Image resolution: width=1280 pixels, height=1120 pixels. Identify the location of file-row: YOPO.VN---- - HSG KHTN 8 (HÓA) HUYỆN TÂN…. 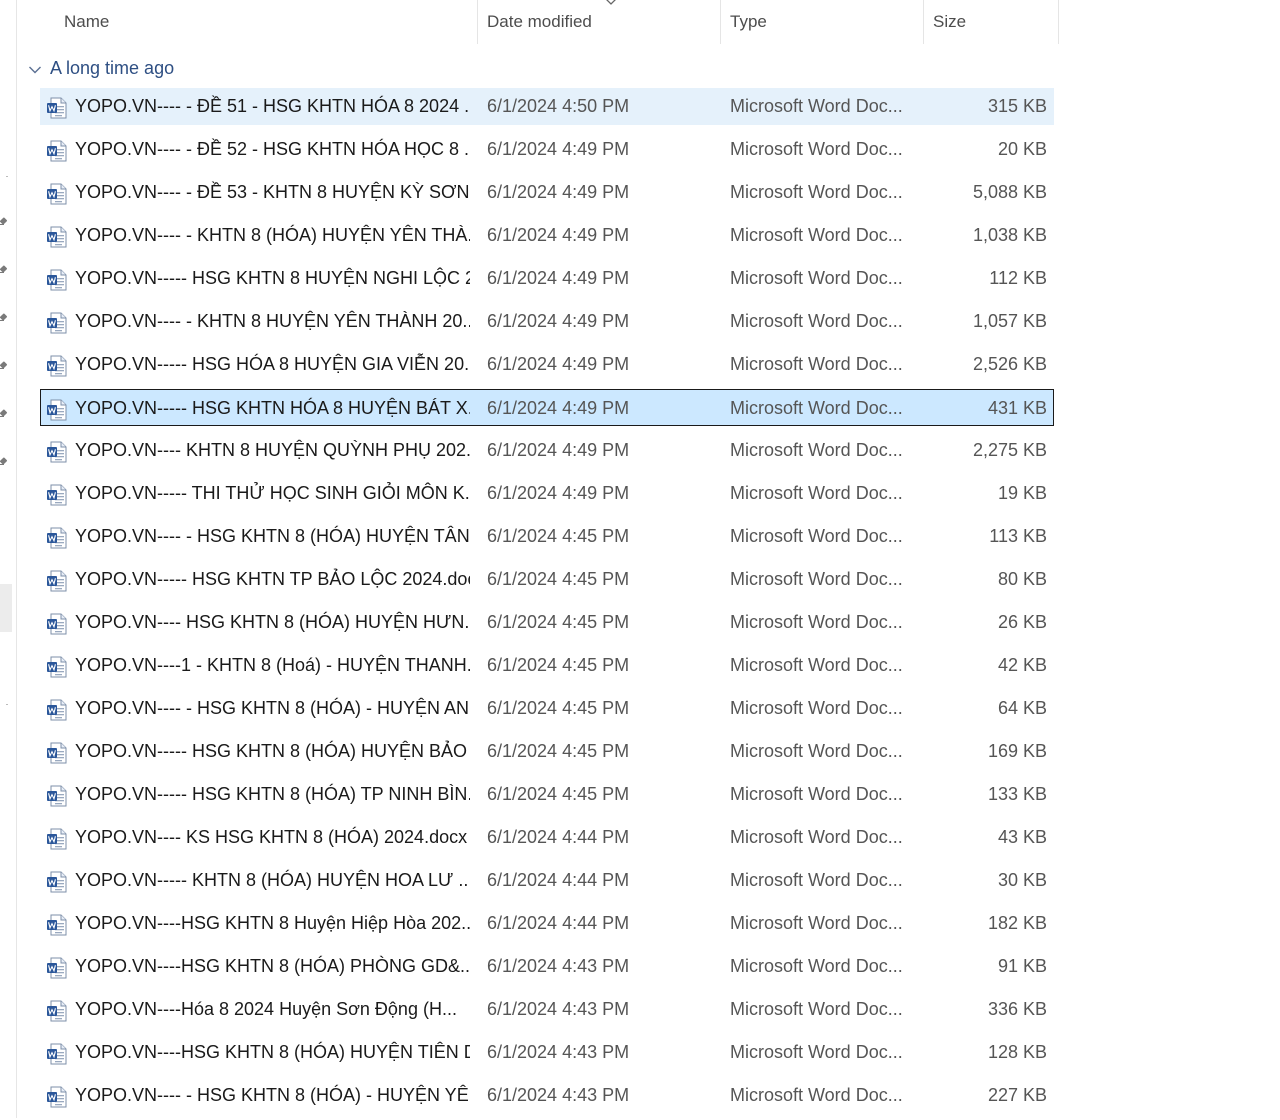
(547, 536).